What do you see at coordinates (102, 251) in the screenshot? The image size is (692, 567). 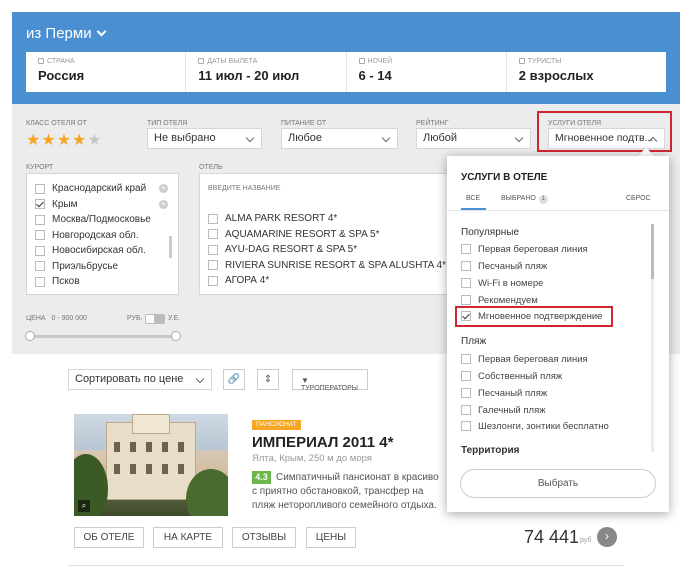 I see `resort-item: Новосибирская обл.` at bounding box center [102, 251].